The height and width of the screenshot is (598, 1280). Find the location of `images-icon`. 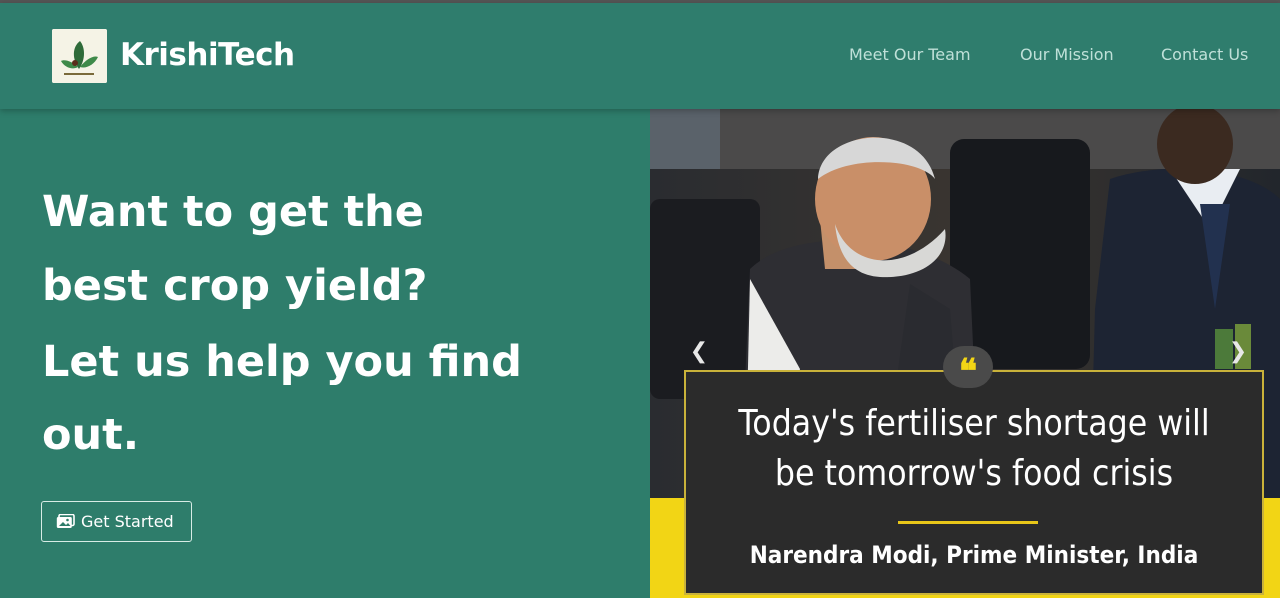

images-icon is located at coordinates (65, 520).